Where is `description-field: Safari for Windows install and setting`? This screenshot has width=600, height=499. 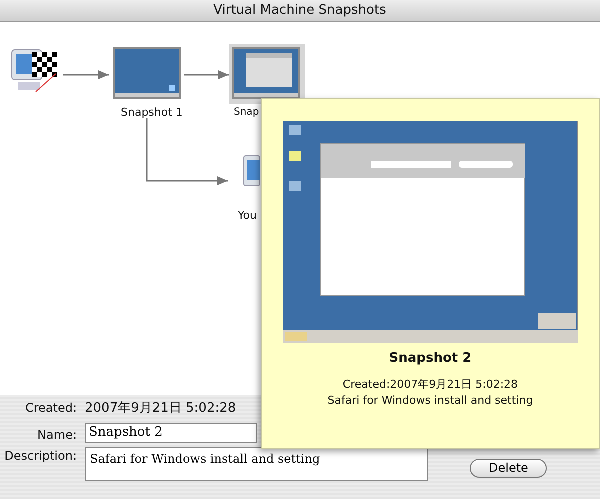
description-field: Safari for Windows install and setting is located at coordinates (256, 463).